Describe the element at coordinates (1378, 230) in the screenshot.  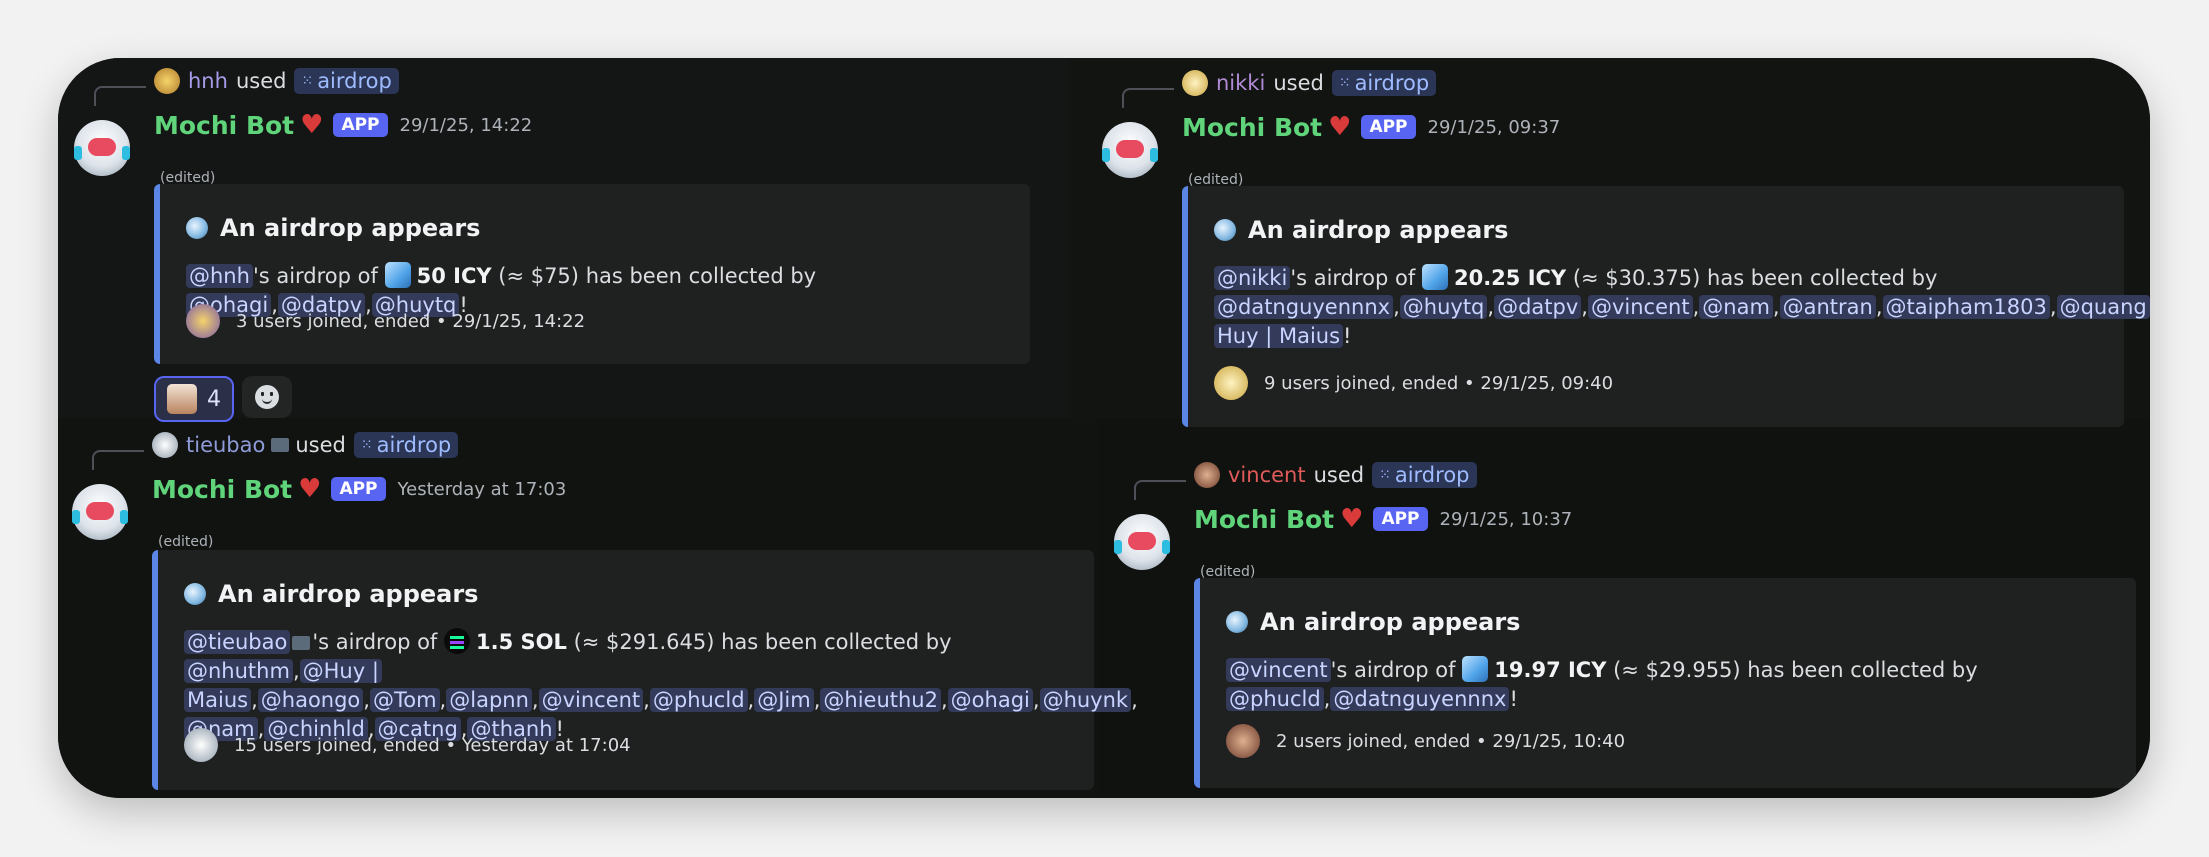
I see `embed-title-text: An airdrop appears` at that location.